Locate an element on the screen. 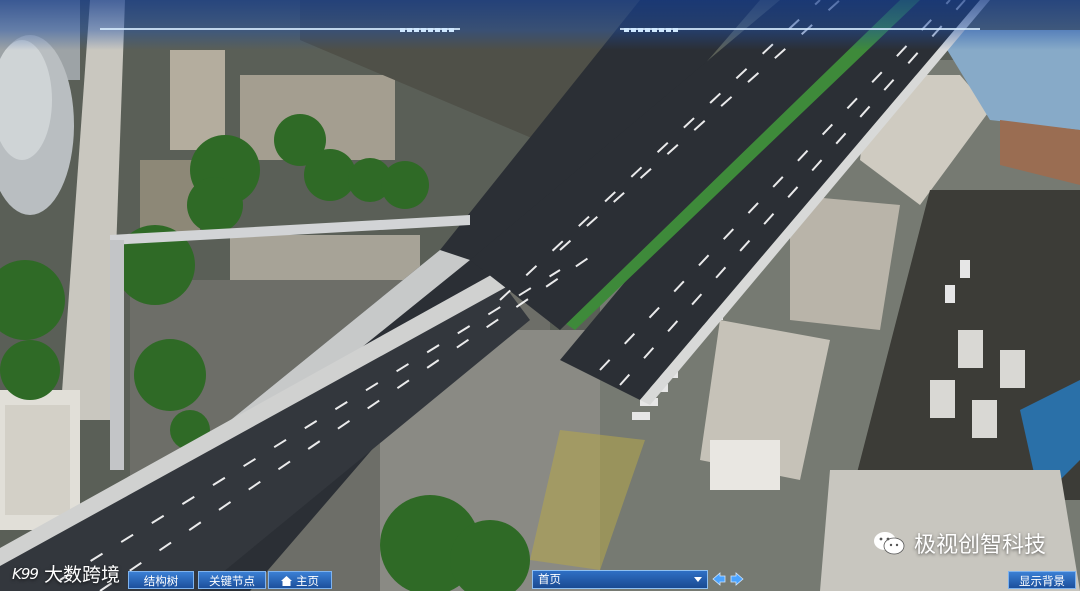 Image resolution: width=1080 pixels, height=591 pixels. structure-tree-button: 结构树 is located at coordinates (161, 580).